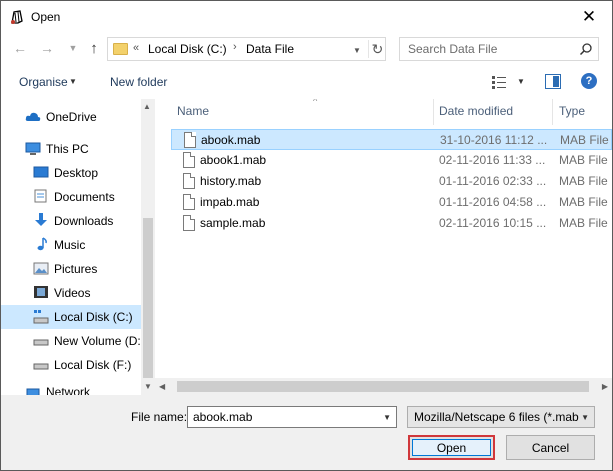 Image resolution: width=613 pixels, height=471 pixels. Describe the element at coordinates (233, 223) in the screenshot. I see `file-name: sample.mab` at that location.